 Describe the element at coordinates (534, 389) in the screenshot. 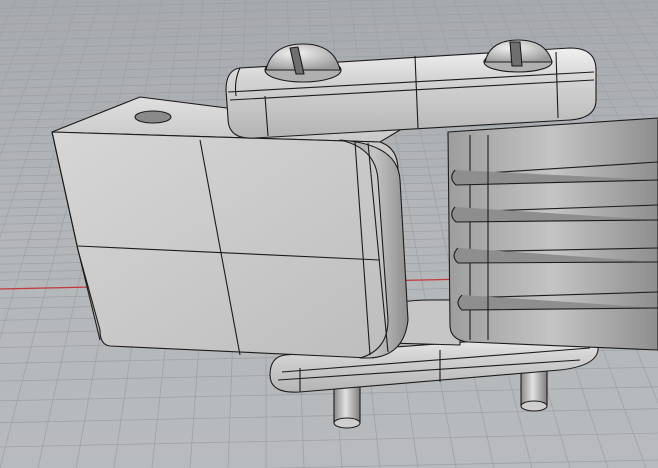

I see `pin-right` at that location.